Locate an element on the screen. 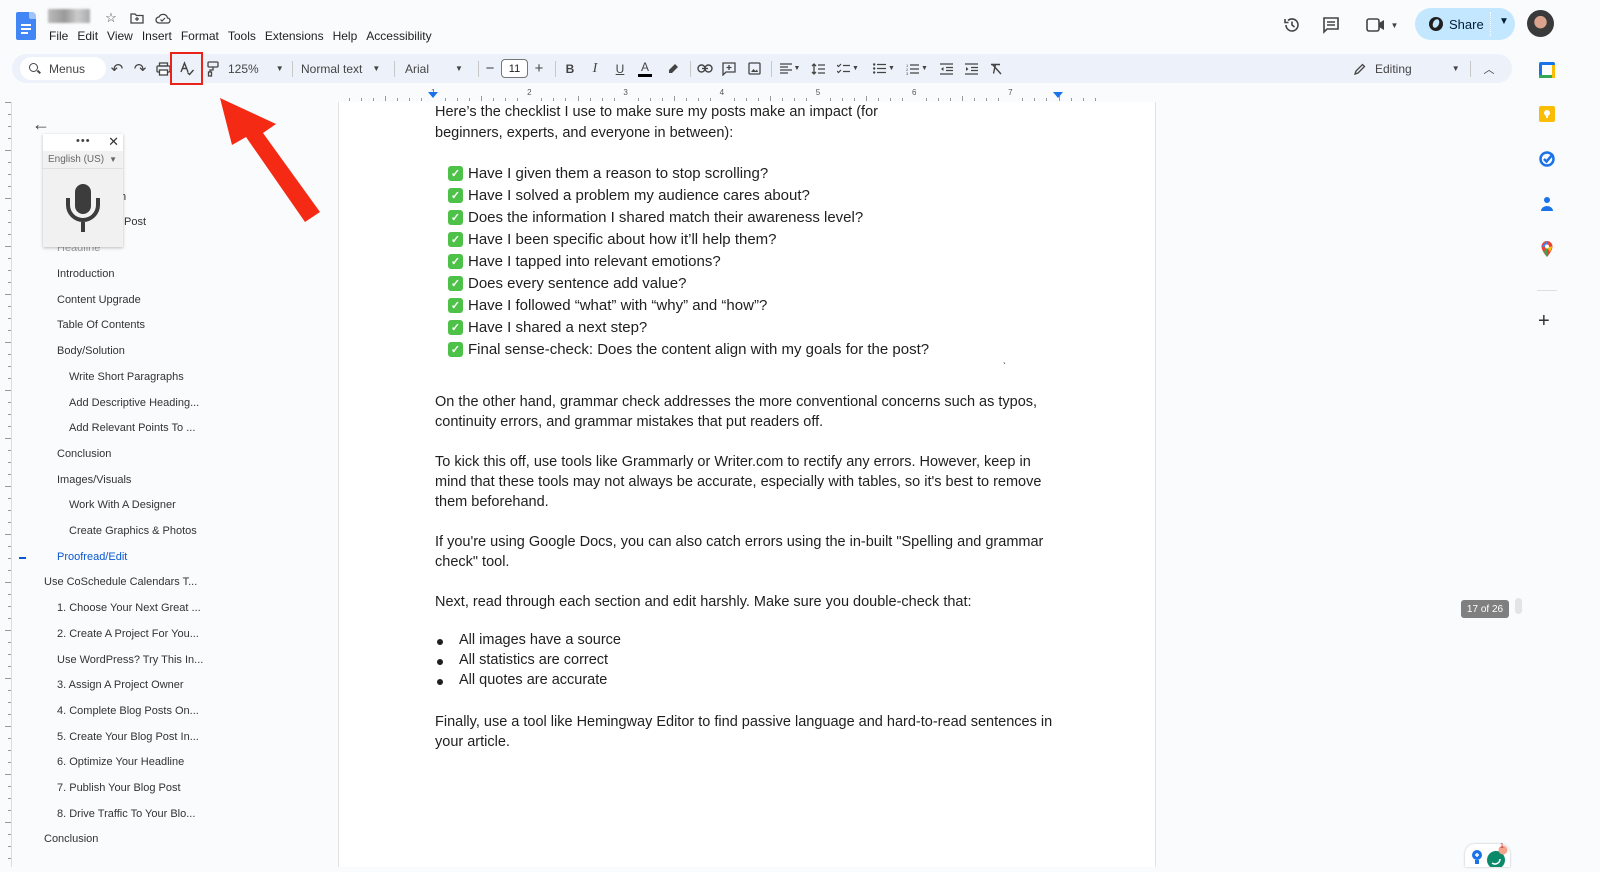  get-add-ons-plus-icon: + is located at coordinates (1544, 321).